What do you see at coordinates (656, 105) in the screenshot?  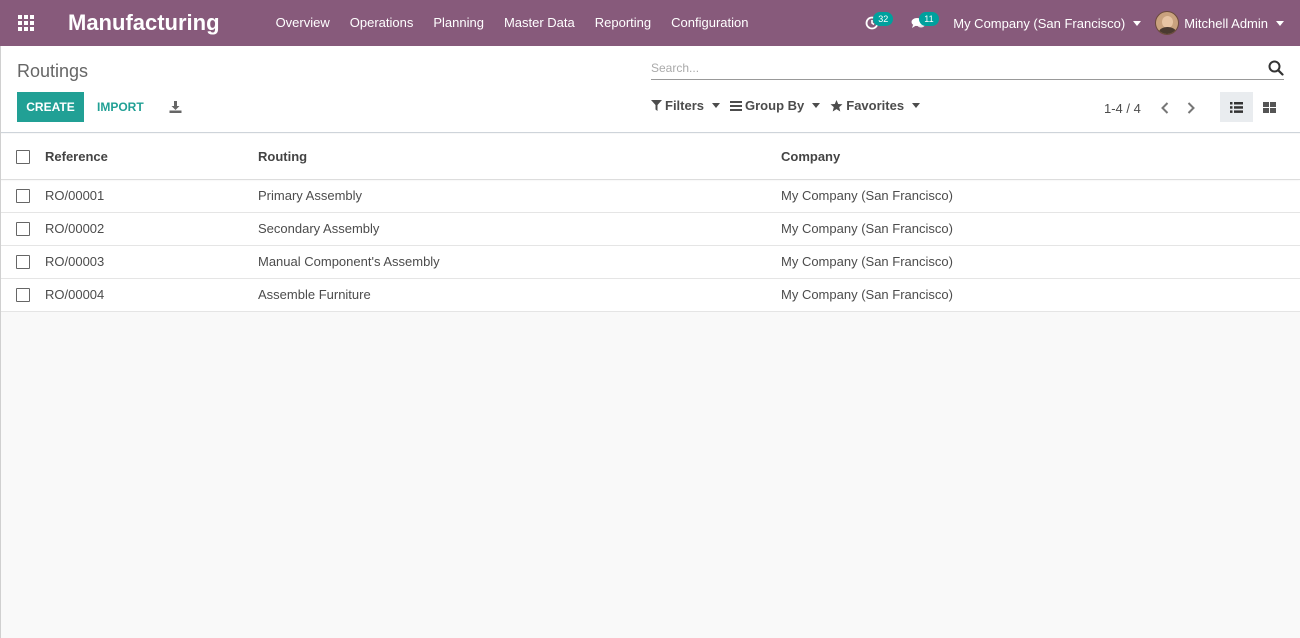 I see `filter-icon` at bounding box center [656, 105].